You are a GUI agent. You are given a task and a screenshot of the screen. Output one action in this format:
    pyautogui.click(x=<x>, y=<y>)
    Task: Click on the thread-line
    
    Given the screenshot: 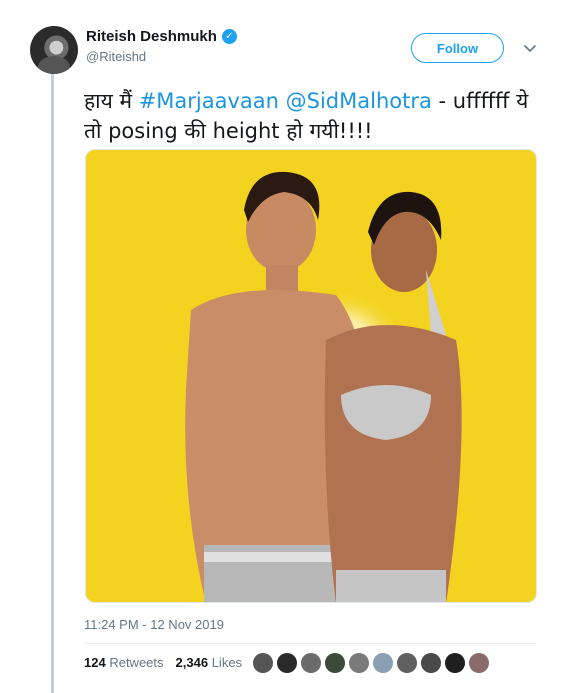 What is the action you would take?
    pyautogui.click(x=52, y=383)
    